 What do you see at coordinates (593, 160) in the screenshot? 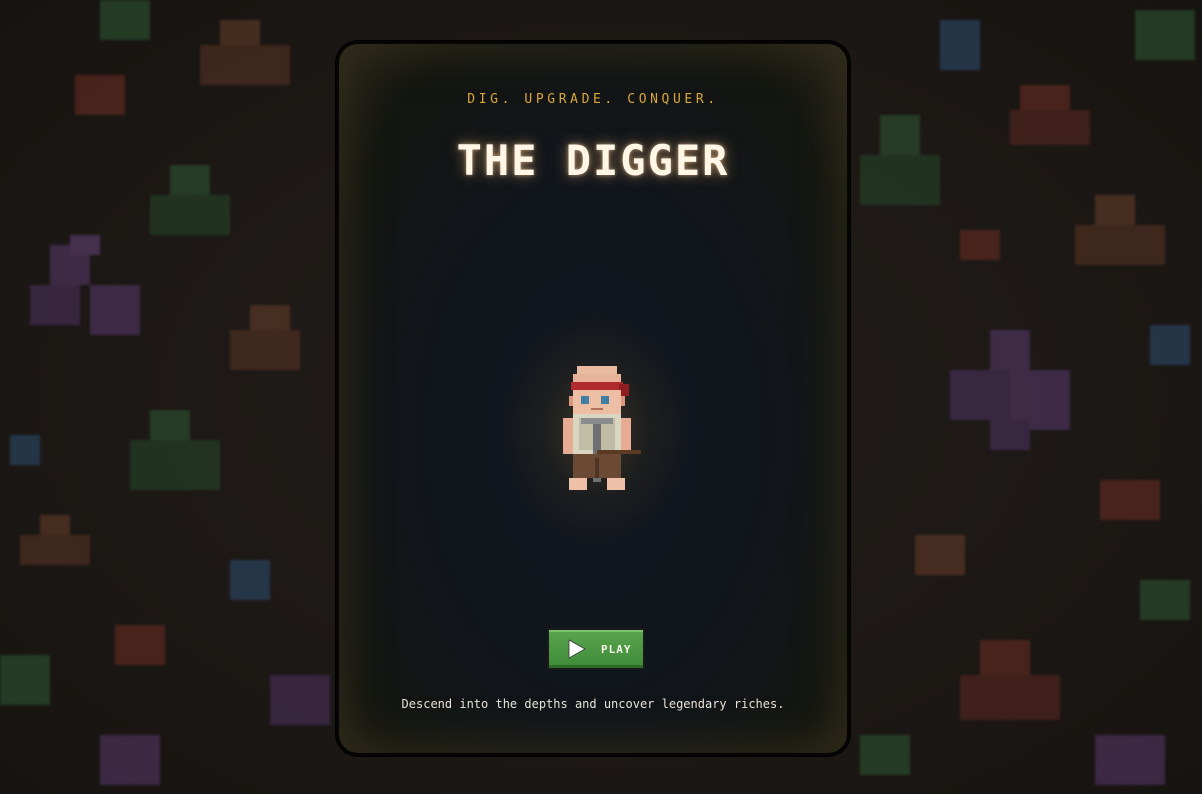
I see `game-title: THE DIGGER` at bounding box center [593, 160].